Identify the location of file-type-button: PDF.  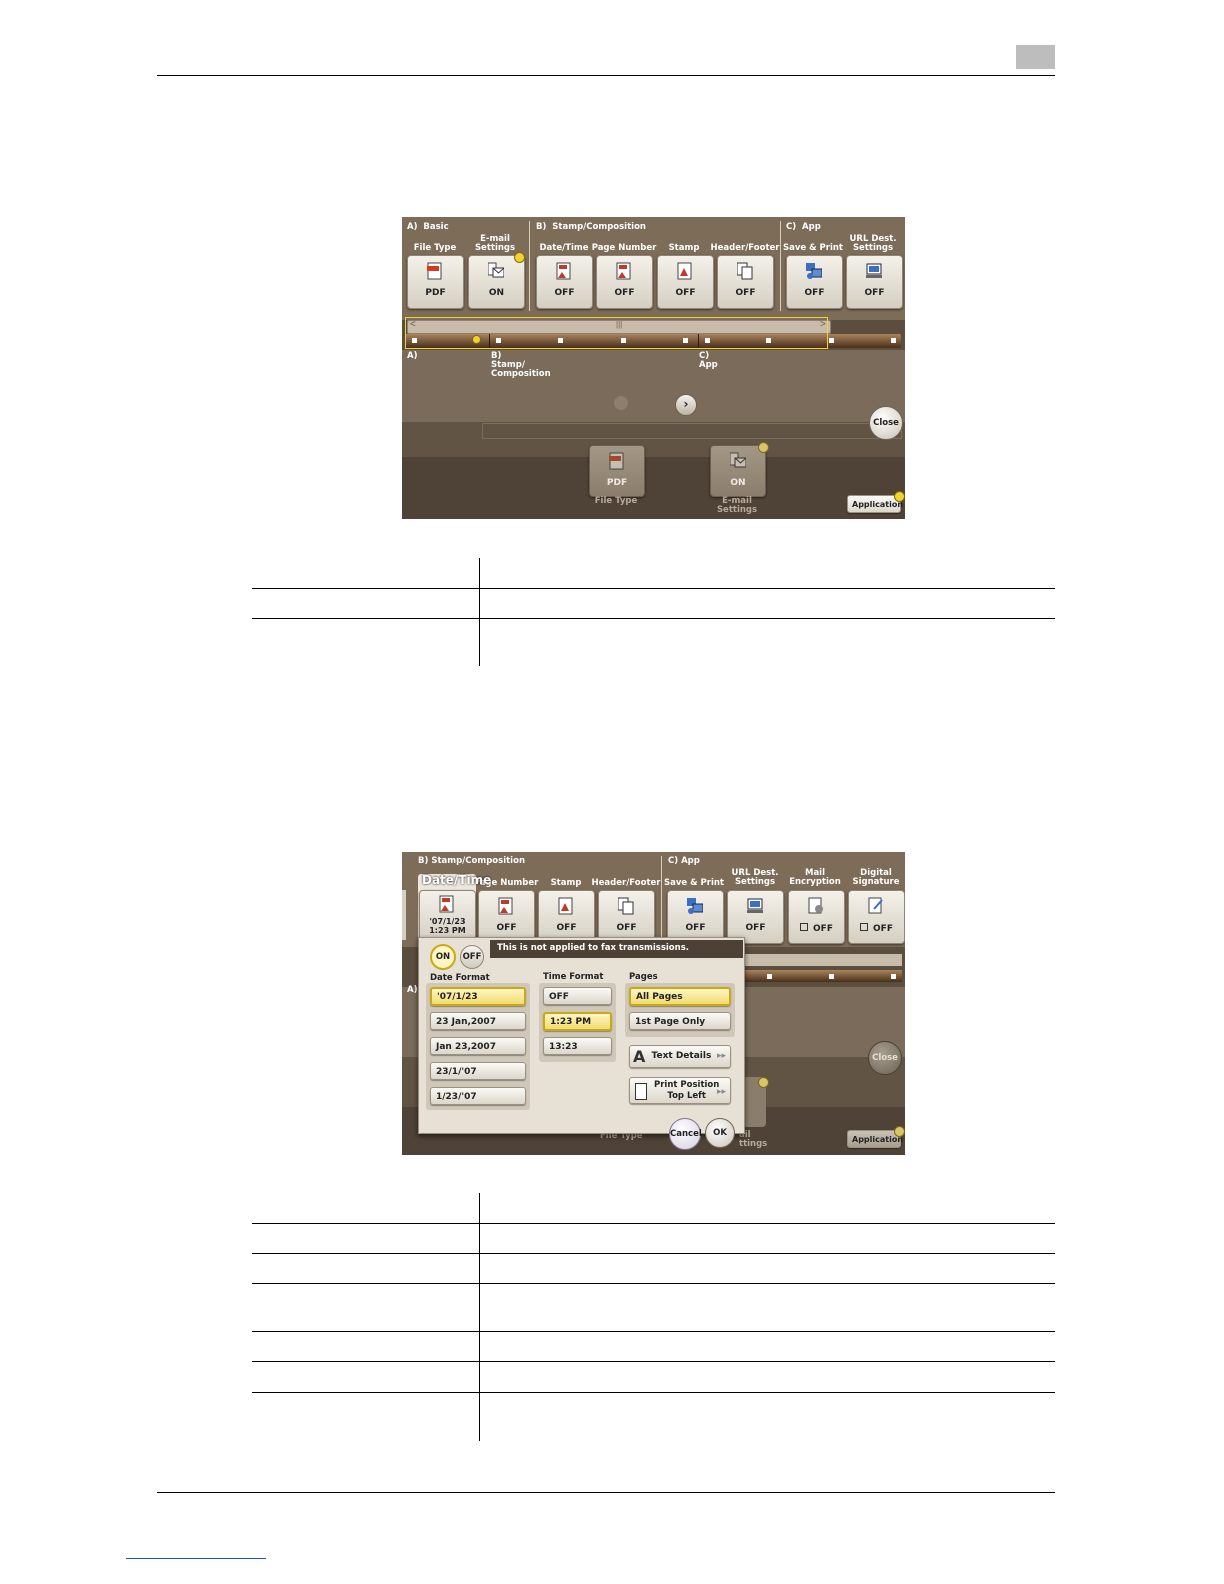
(435, 282).